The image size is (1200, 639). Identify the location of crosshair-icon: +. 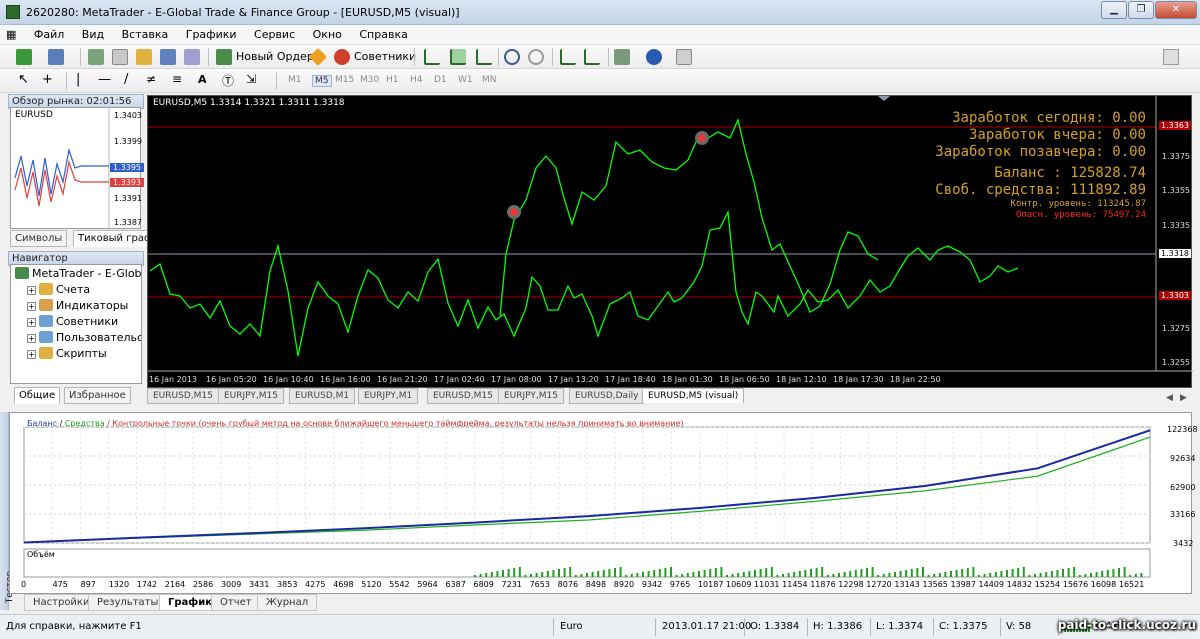
(47, 79).